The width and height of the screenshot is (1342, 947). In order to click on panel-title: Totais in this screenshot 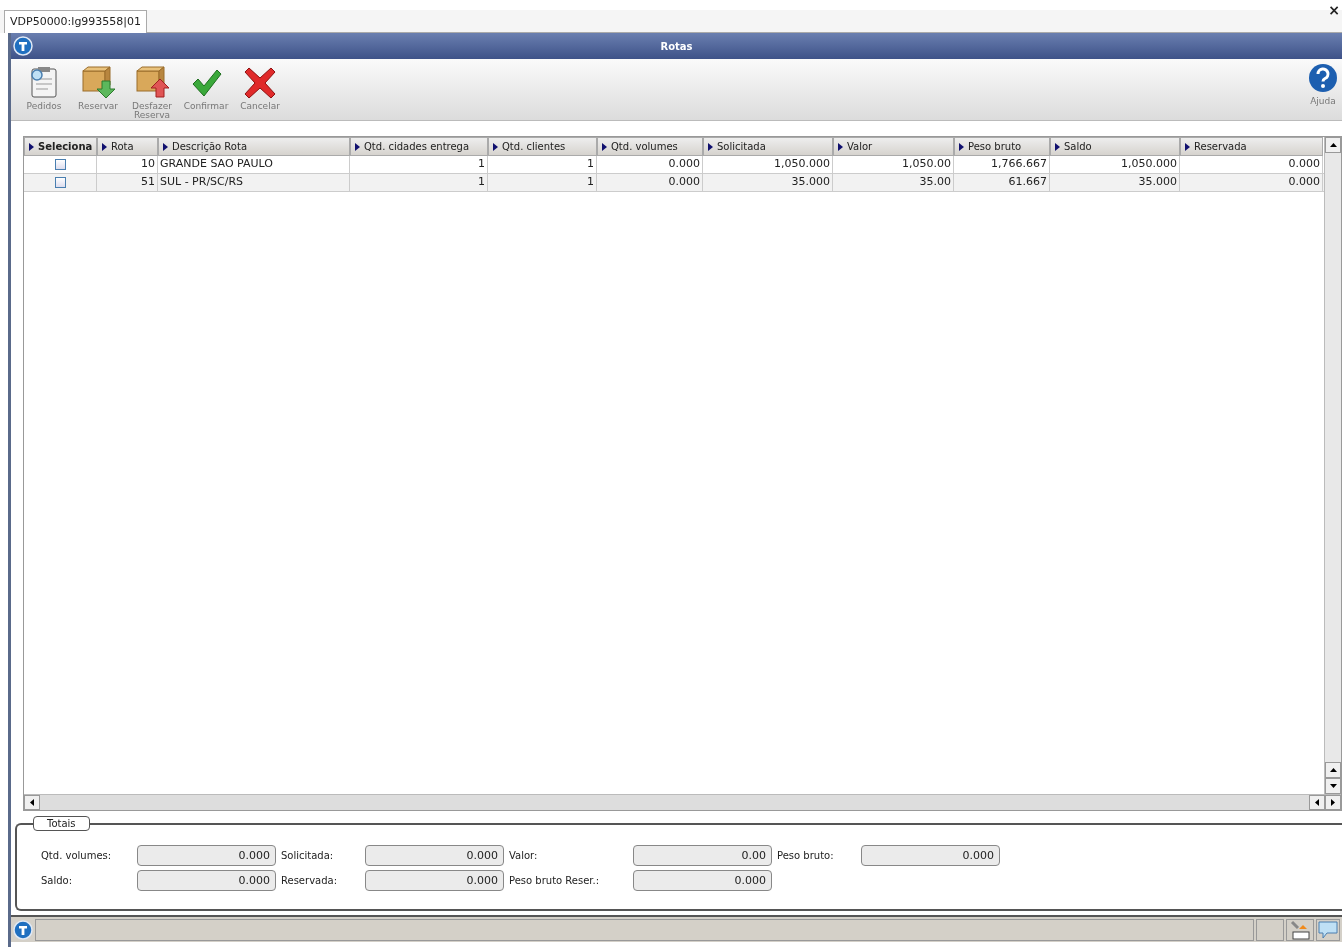, I will do `click(61, 823)`.